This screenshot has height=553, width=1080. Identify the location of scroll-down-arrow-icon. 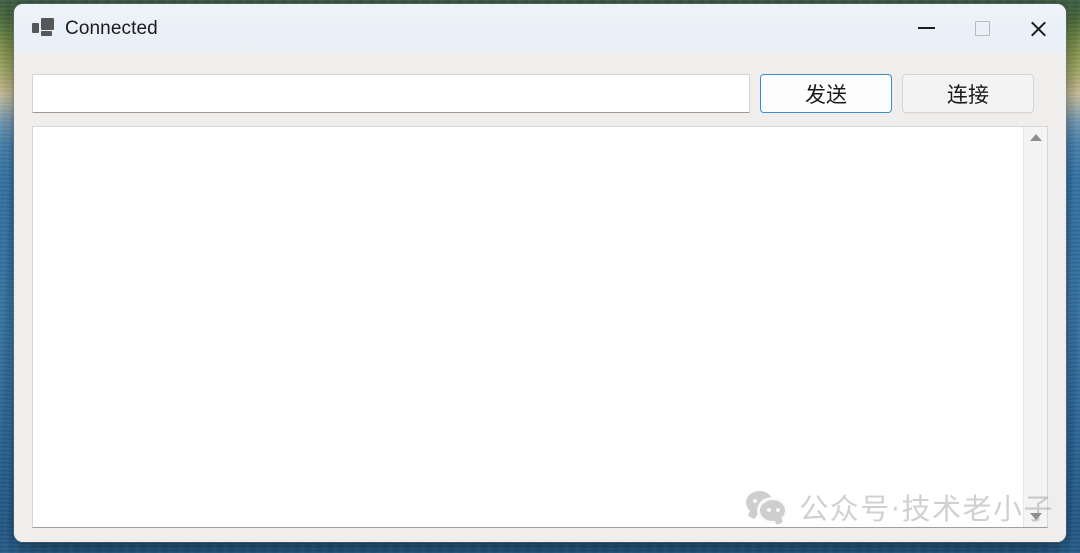
(1035, 516).